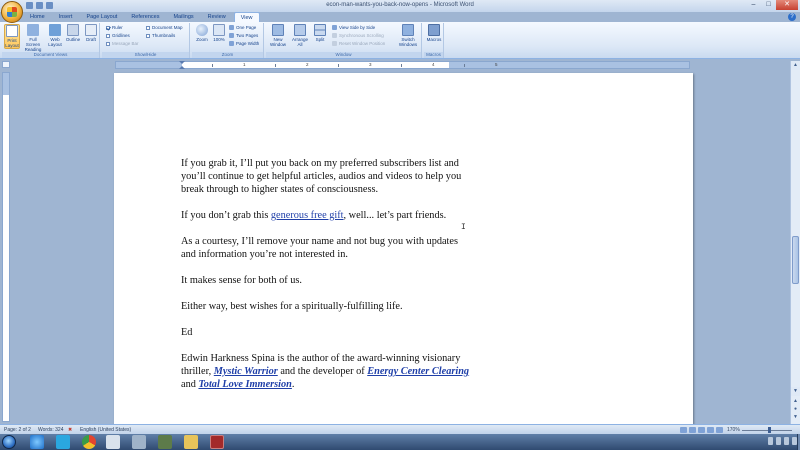 The image size is (800, 450). What do you see at coordinates (108, 43) in the screenshot?
I see `message-bar-check` at bounding box center [108, 43].